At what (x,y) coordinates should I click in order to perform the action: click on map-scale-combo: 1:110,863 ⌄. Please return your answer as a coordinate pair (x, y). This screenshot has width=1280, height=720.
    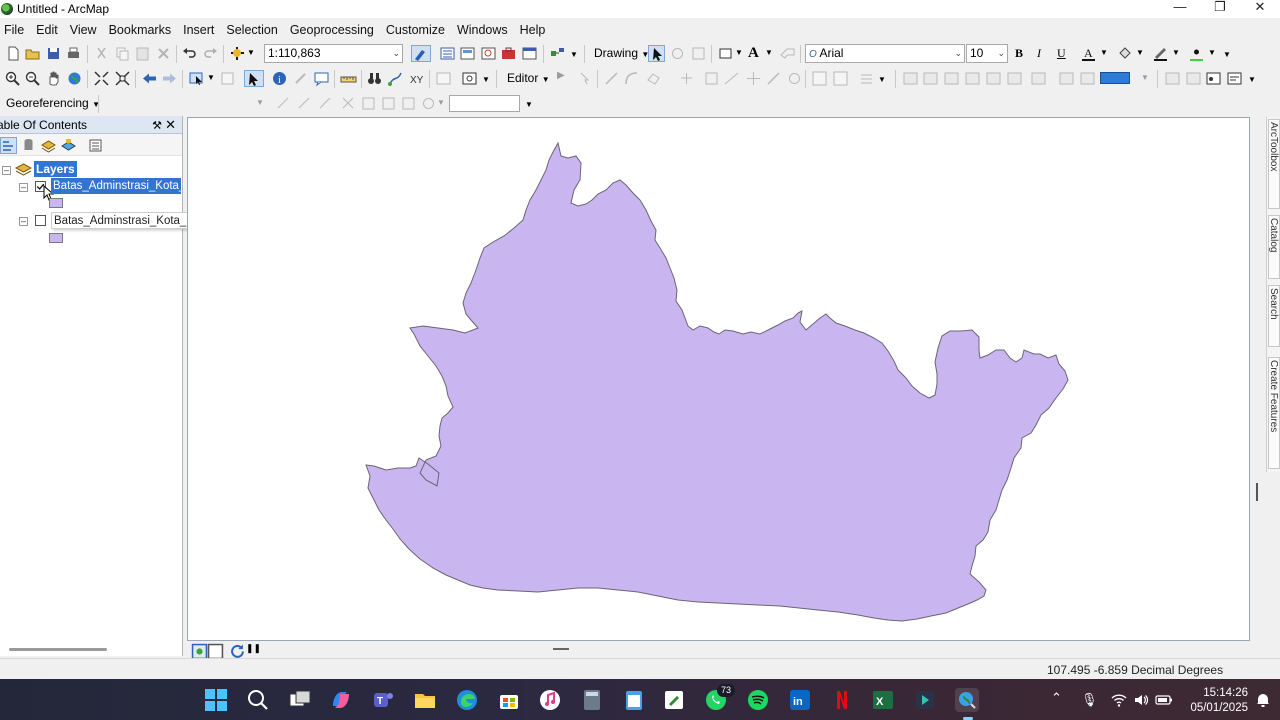
    Looking at the image, I should click on (333, 53).